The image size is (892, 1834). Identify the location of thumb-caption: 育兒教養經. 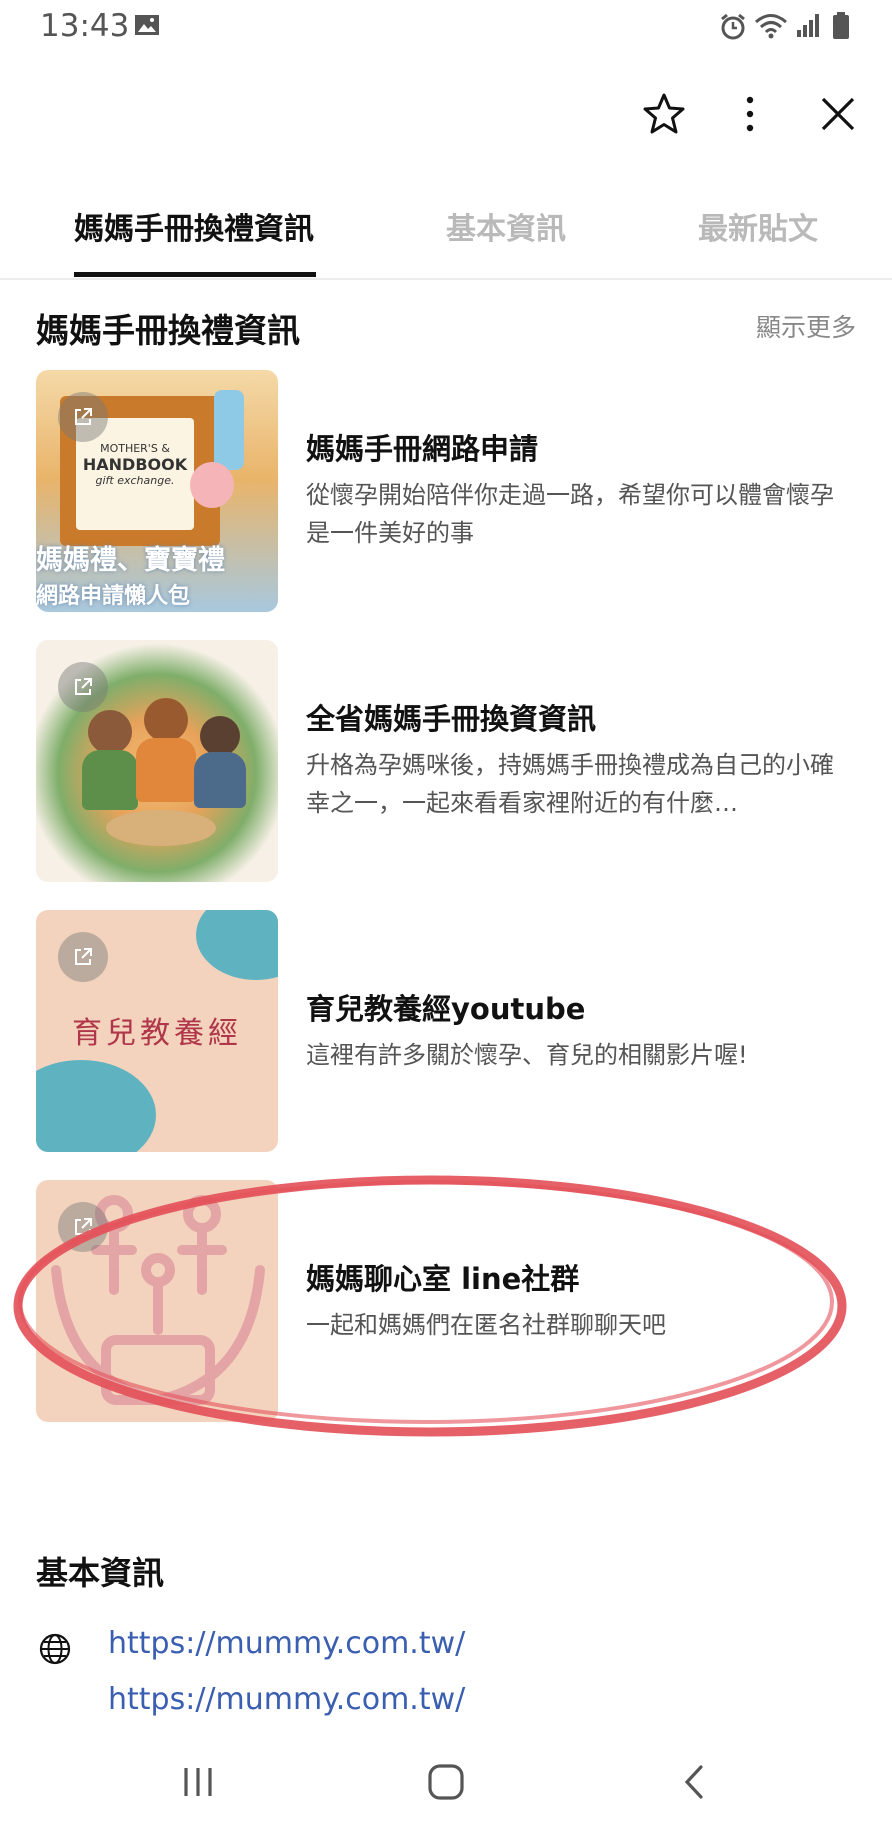
(157, 1033).